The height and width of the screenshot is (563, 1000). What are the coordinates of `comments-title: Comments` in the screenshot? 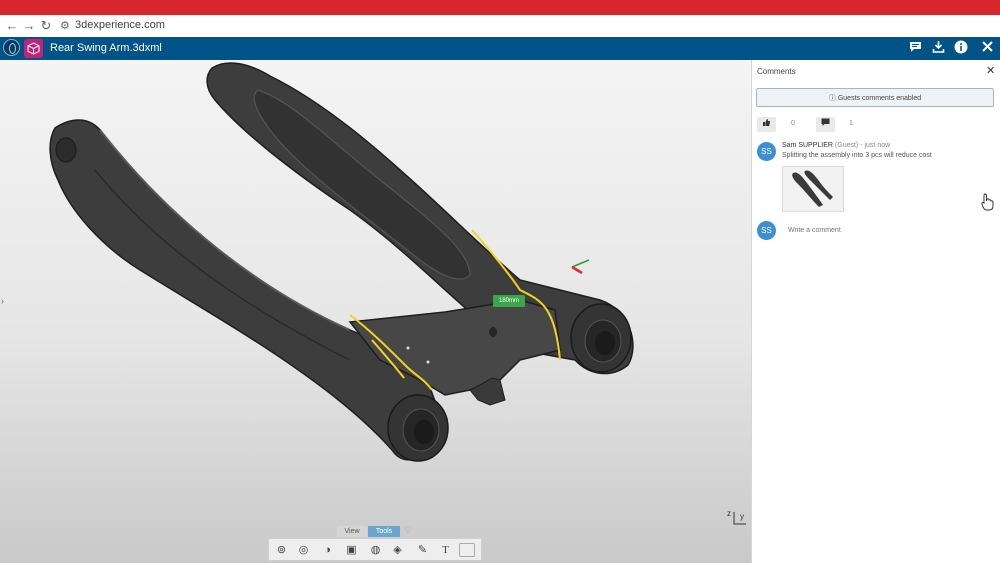 It's located at (776, 71).